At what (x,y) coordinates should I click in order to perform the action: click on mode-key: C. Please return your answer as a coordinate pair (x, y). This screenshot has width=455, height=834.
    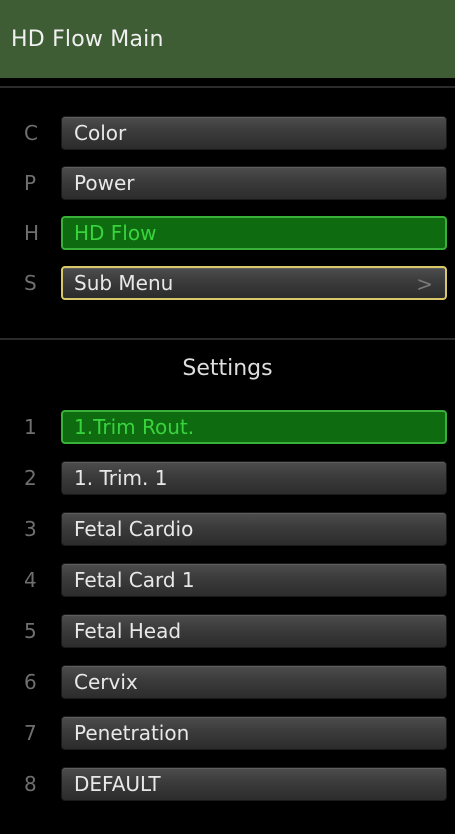
    Looking at the image, I should click on (31, 133).